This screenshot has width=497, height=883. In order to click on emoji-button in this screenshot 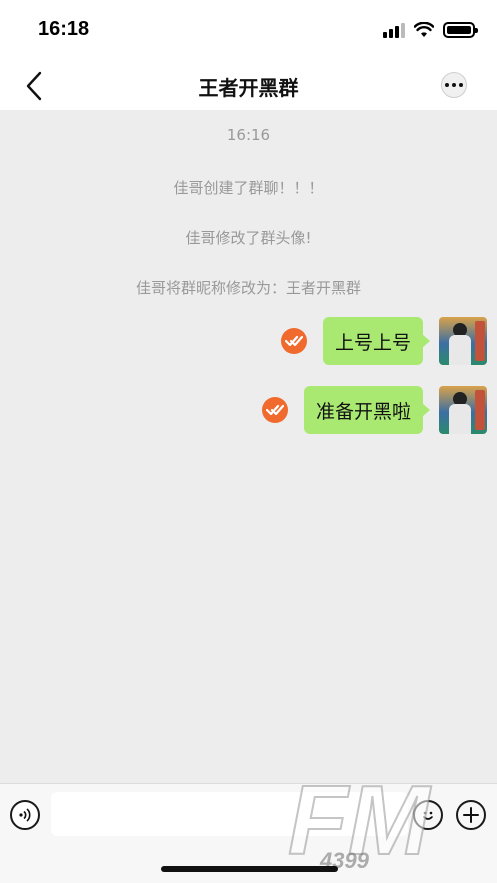, I will do `click(428, 815)`.